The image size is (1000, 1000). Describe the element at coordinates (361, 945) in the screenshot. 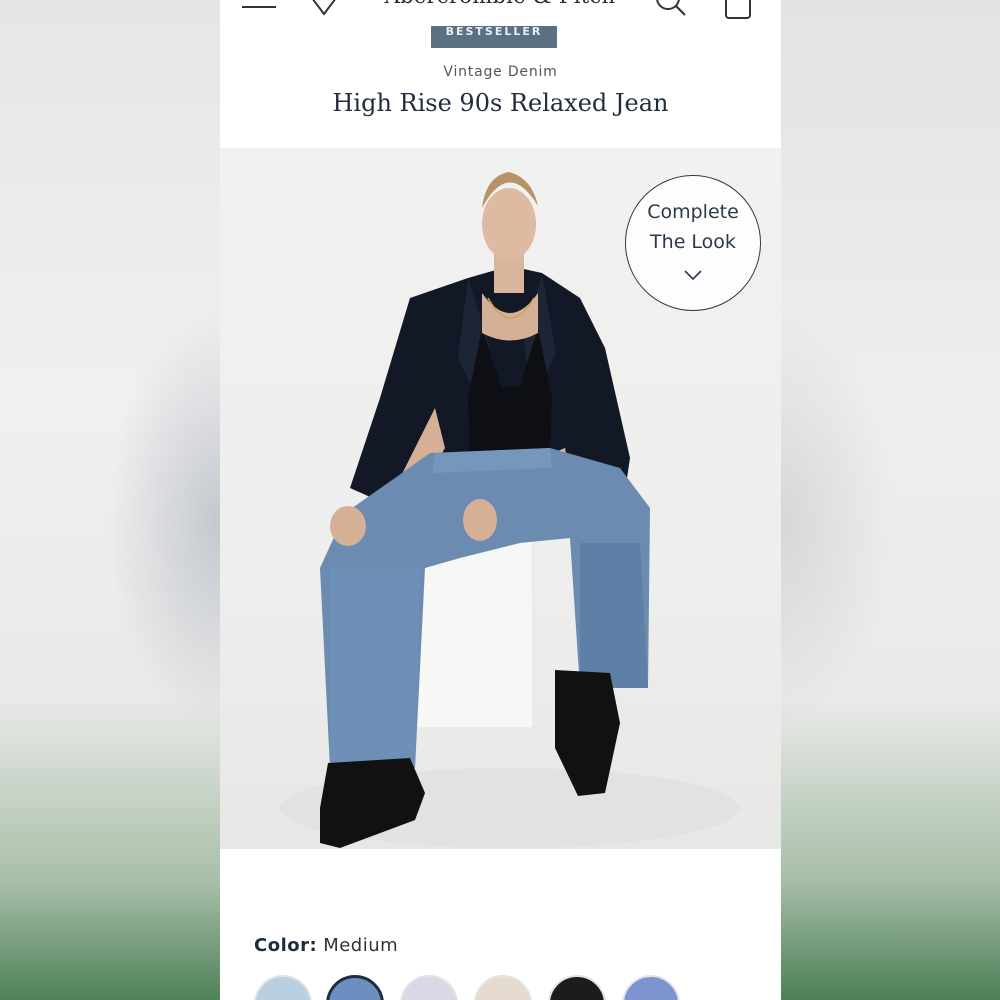

I see `color-selected-value: Medium` at that location.